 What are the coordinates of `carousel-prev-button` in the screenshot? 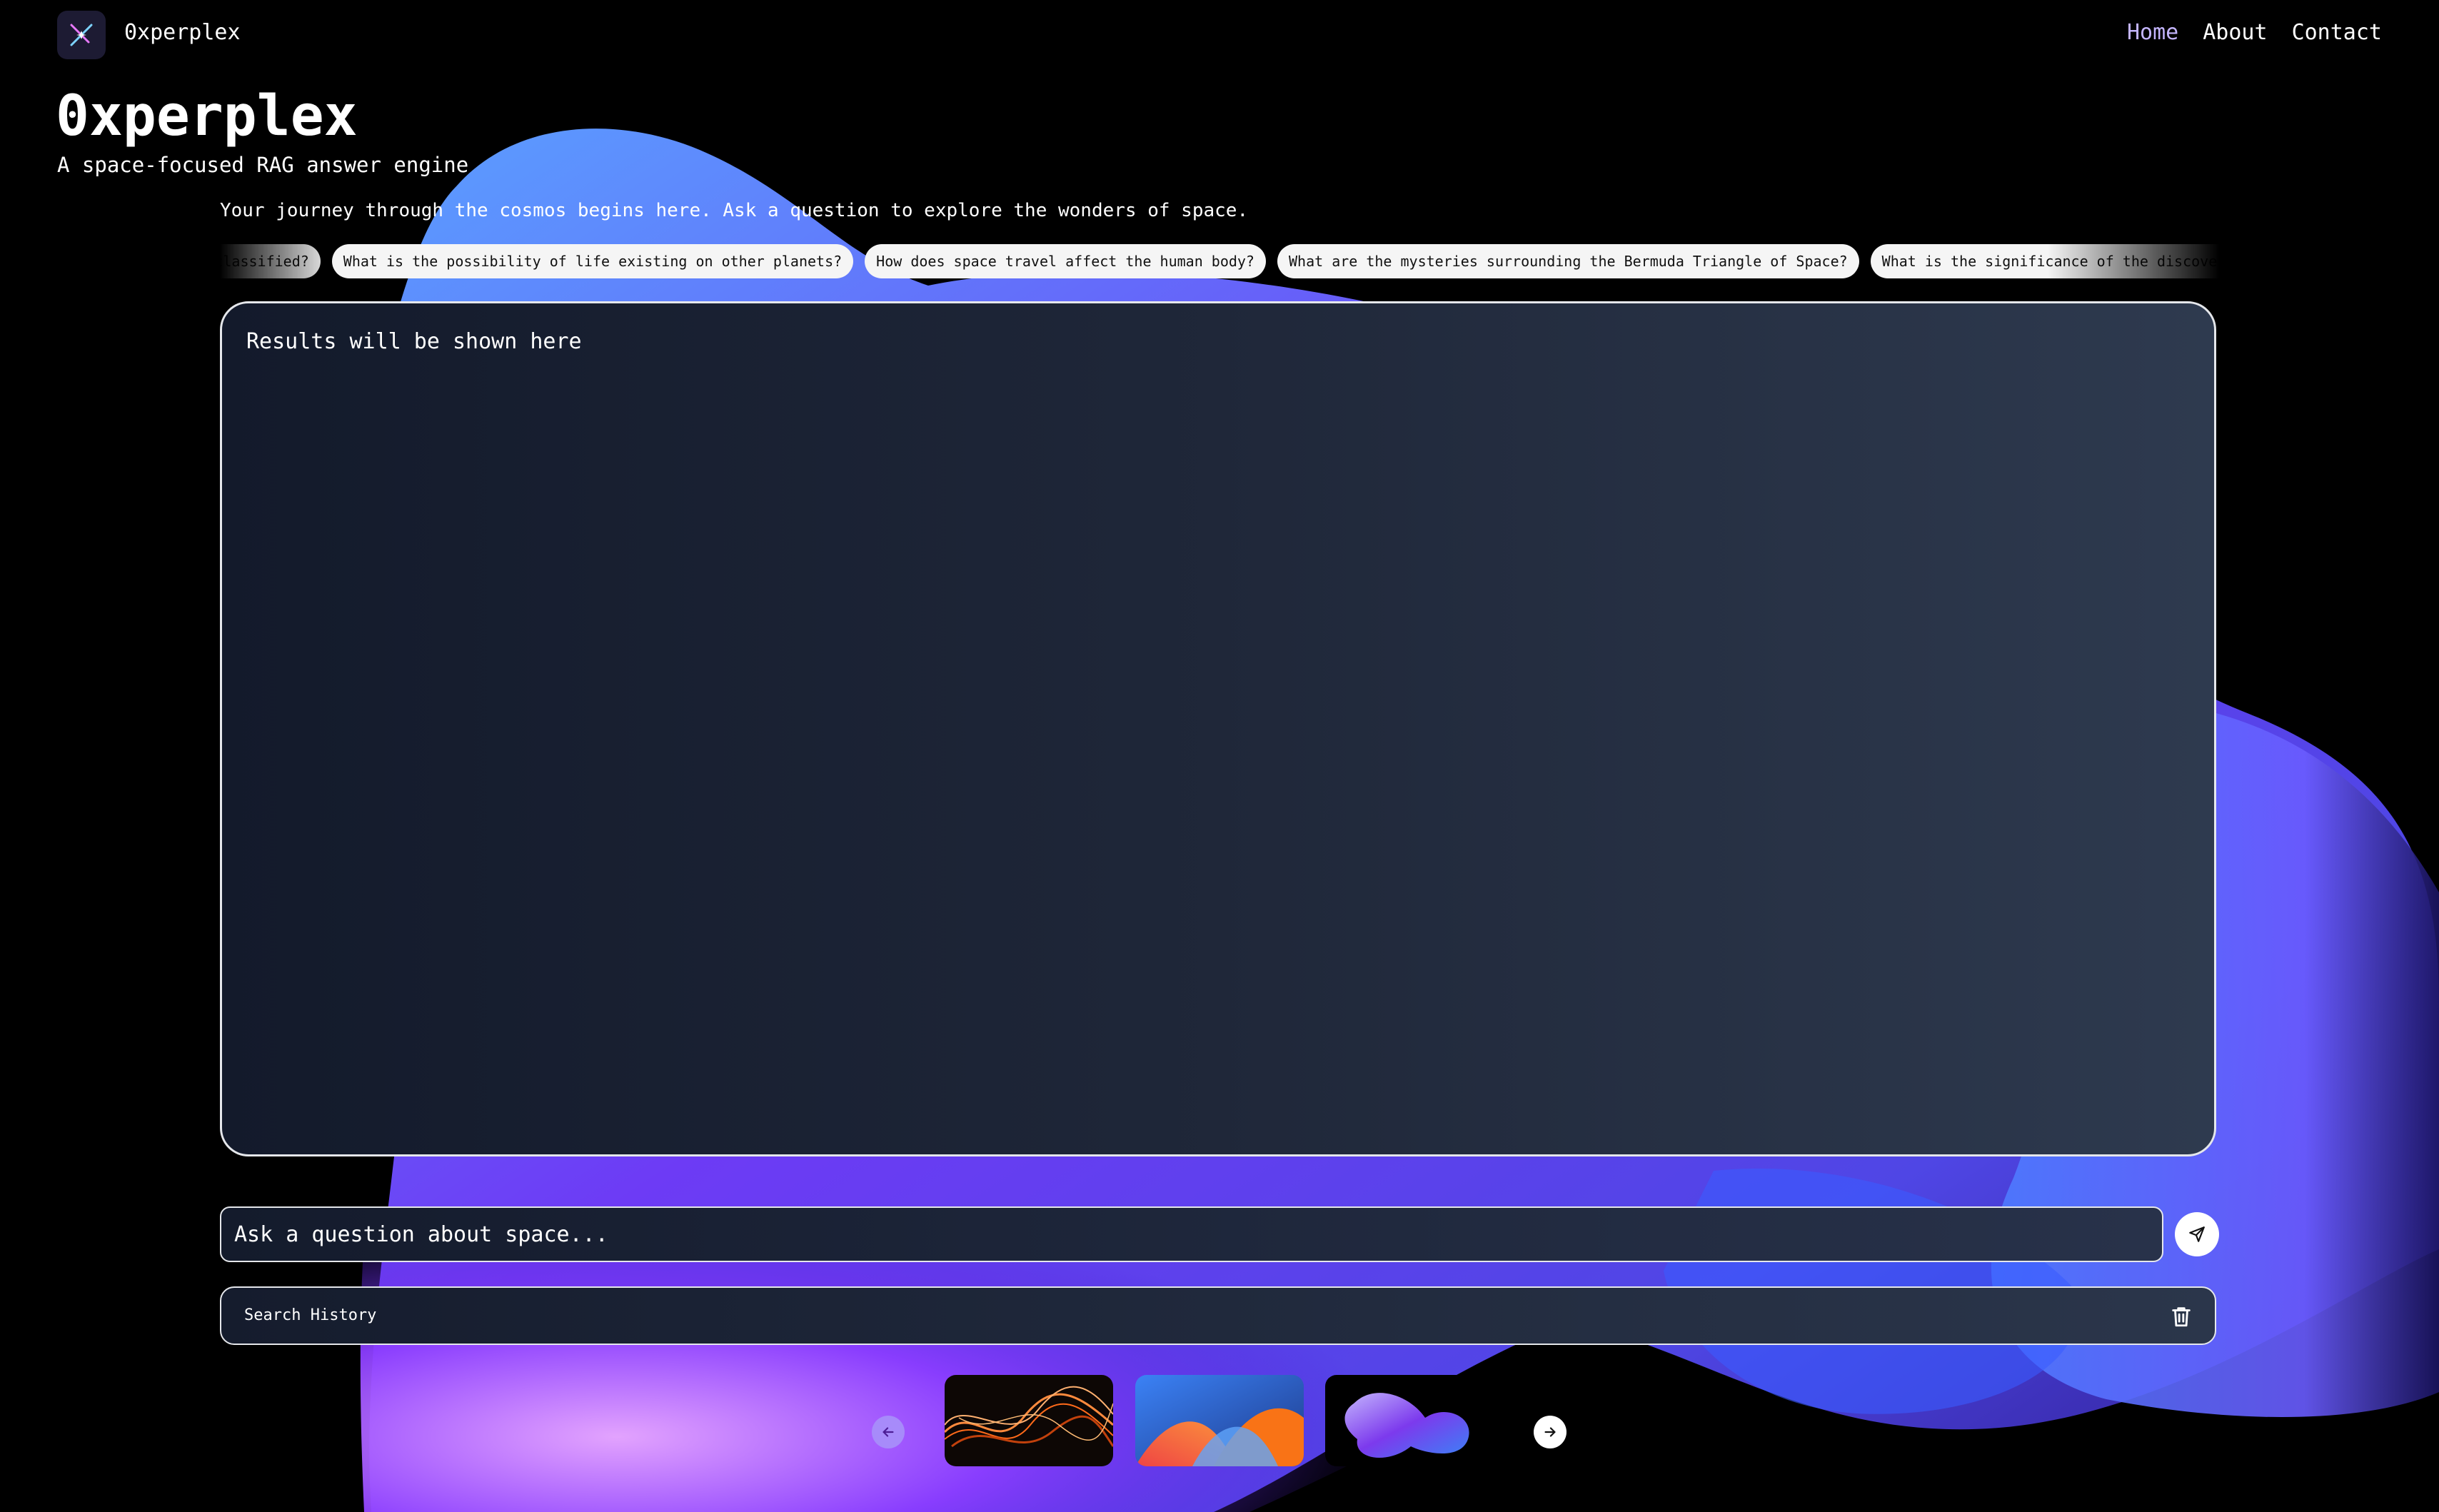 It's located at (888, 1432).